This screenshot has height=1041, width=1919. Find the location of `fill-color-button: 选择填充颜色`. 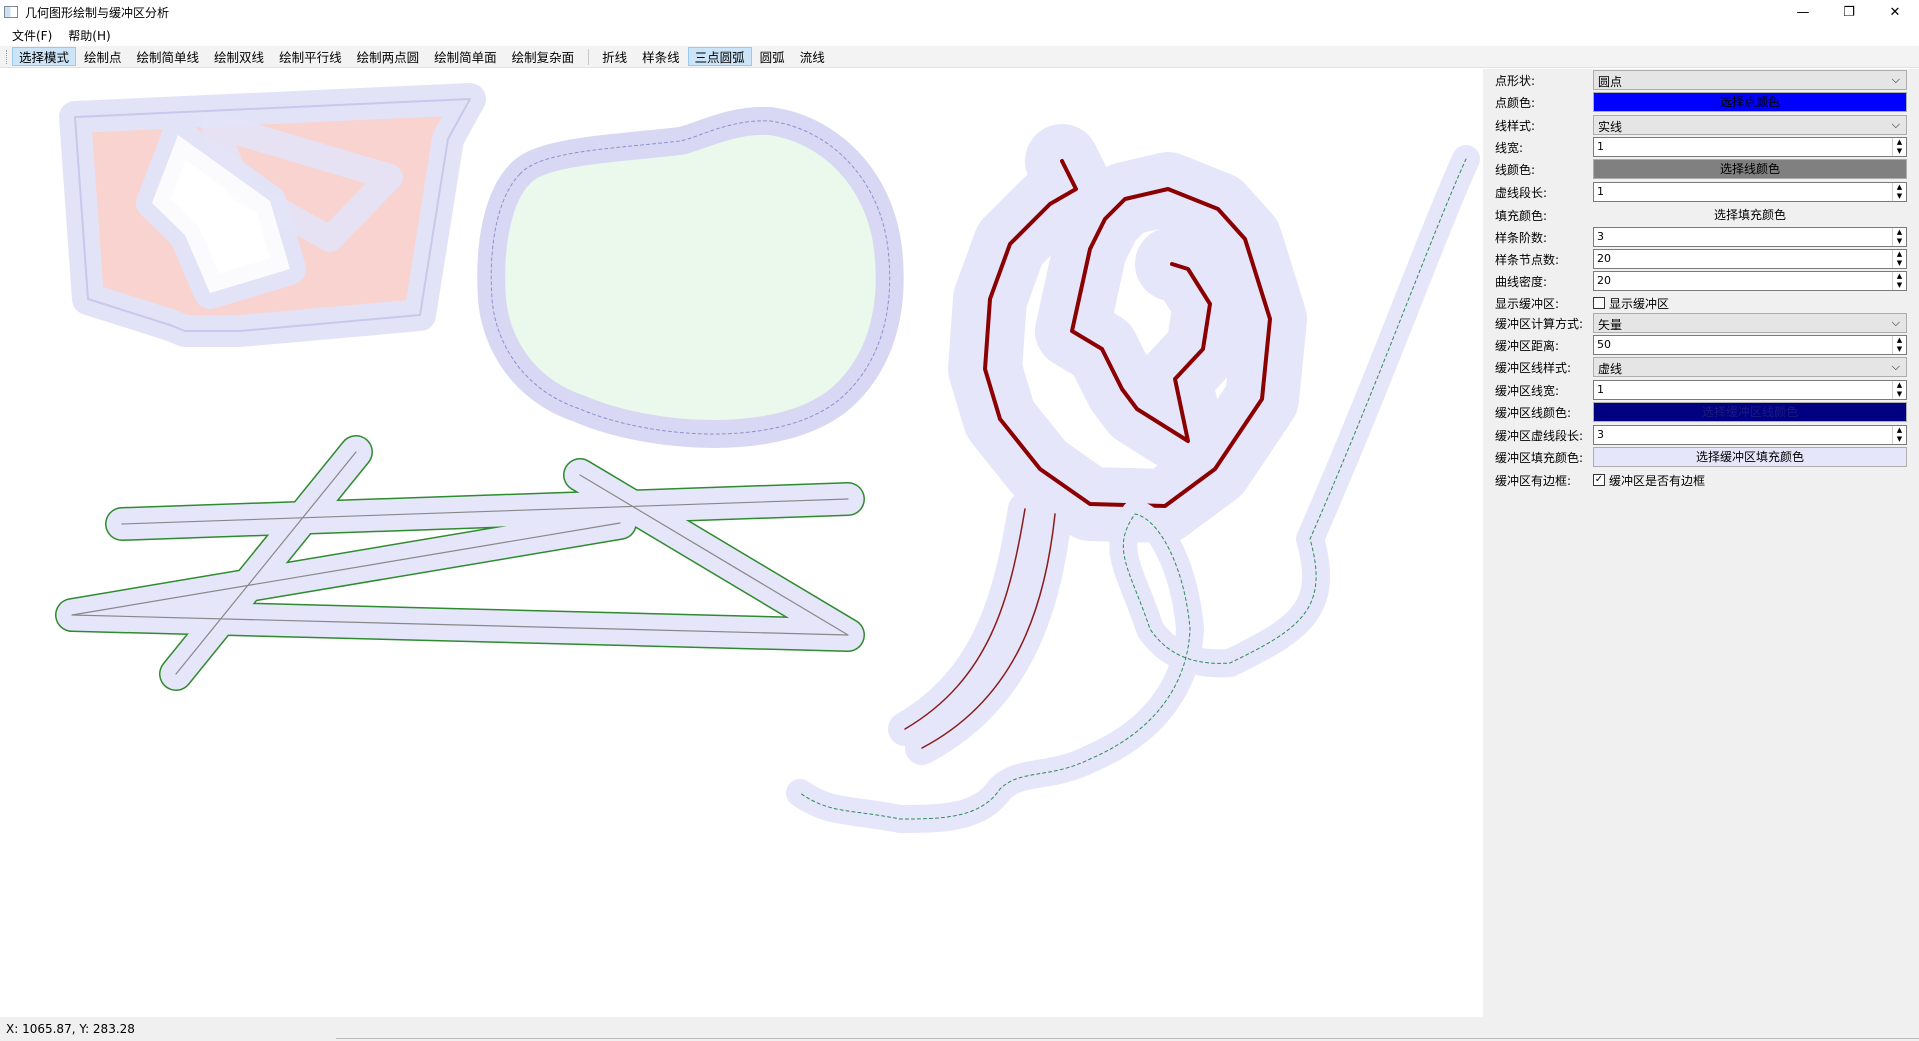

fill-color-button: 选择填充颜色 is located at coordinates (1750, 215).